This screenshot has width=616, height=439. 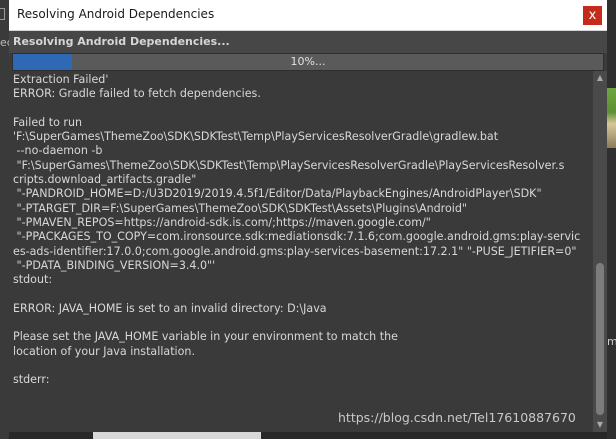 What do you see at coordinates (600, 425) in the screenshot?
I see `scroll-down-icon: ▼` at bounding box center [600, 425].